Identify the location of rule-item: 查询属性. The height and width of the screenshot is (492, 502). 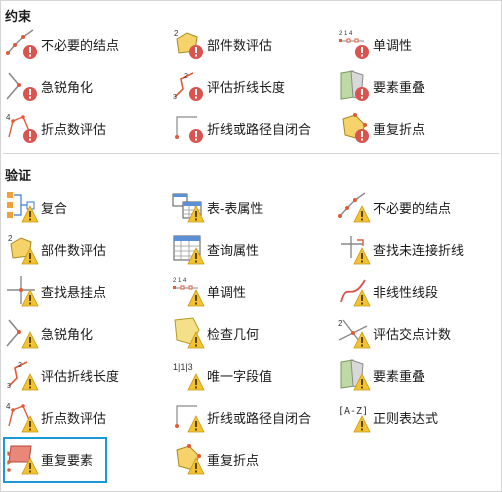
(250, 249).